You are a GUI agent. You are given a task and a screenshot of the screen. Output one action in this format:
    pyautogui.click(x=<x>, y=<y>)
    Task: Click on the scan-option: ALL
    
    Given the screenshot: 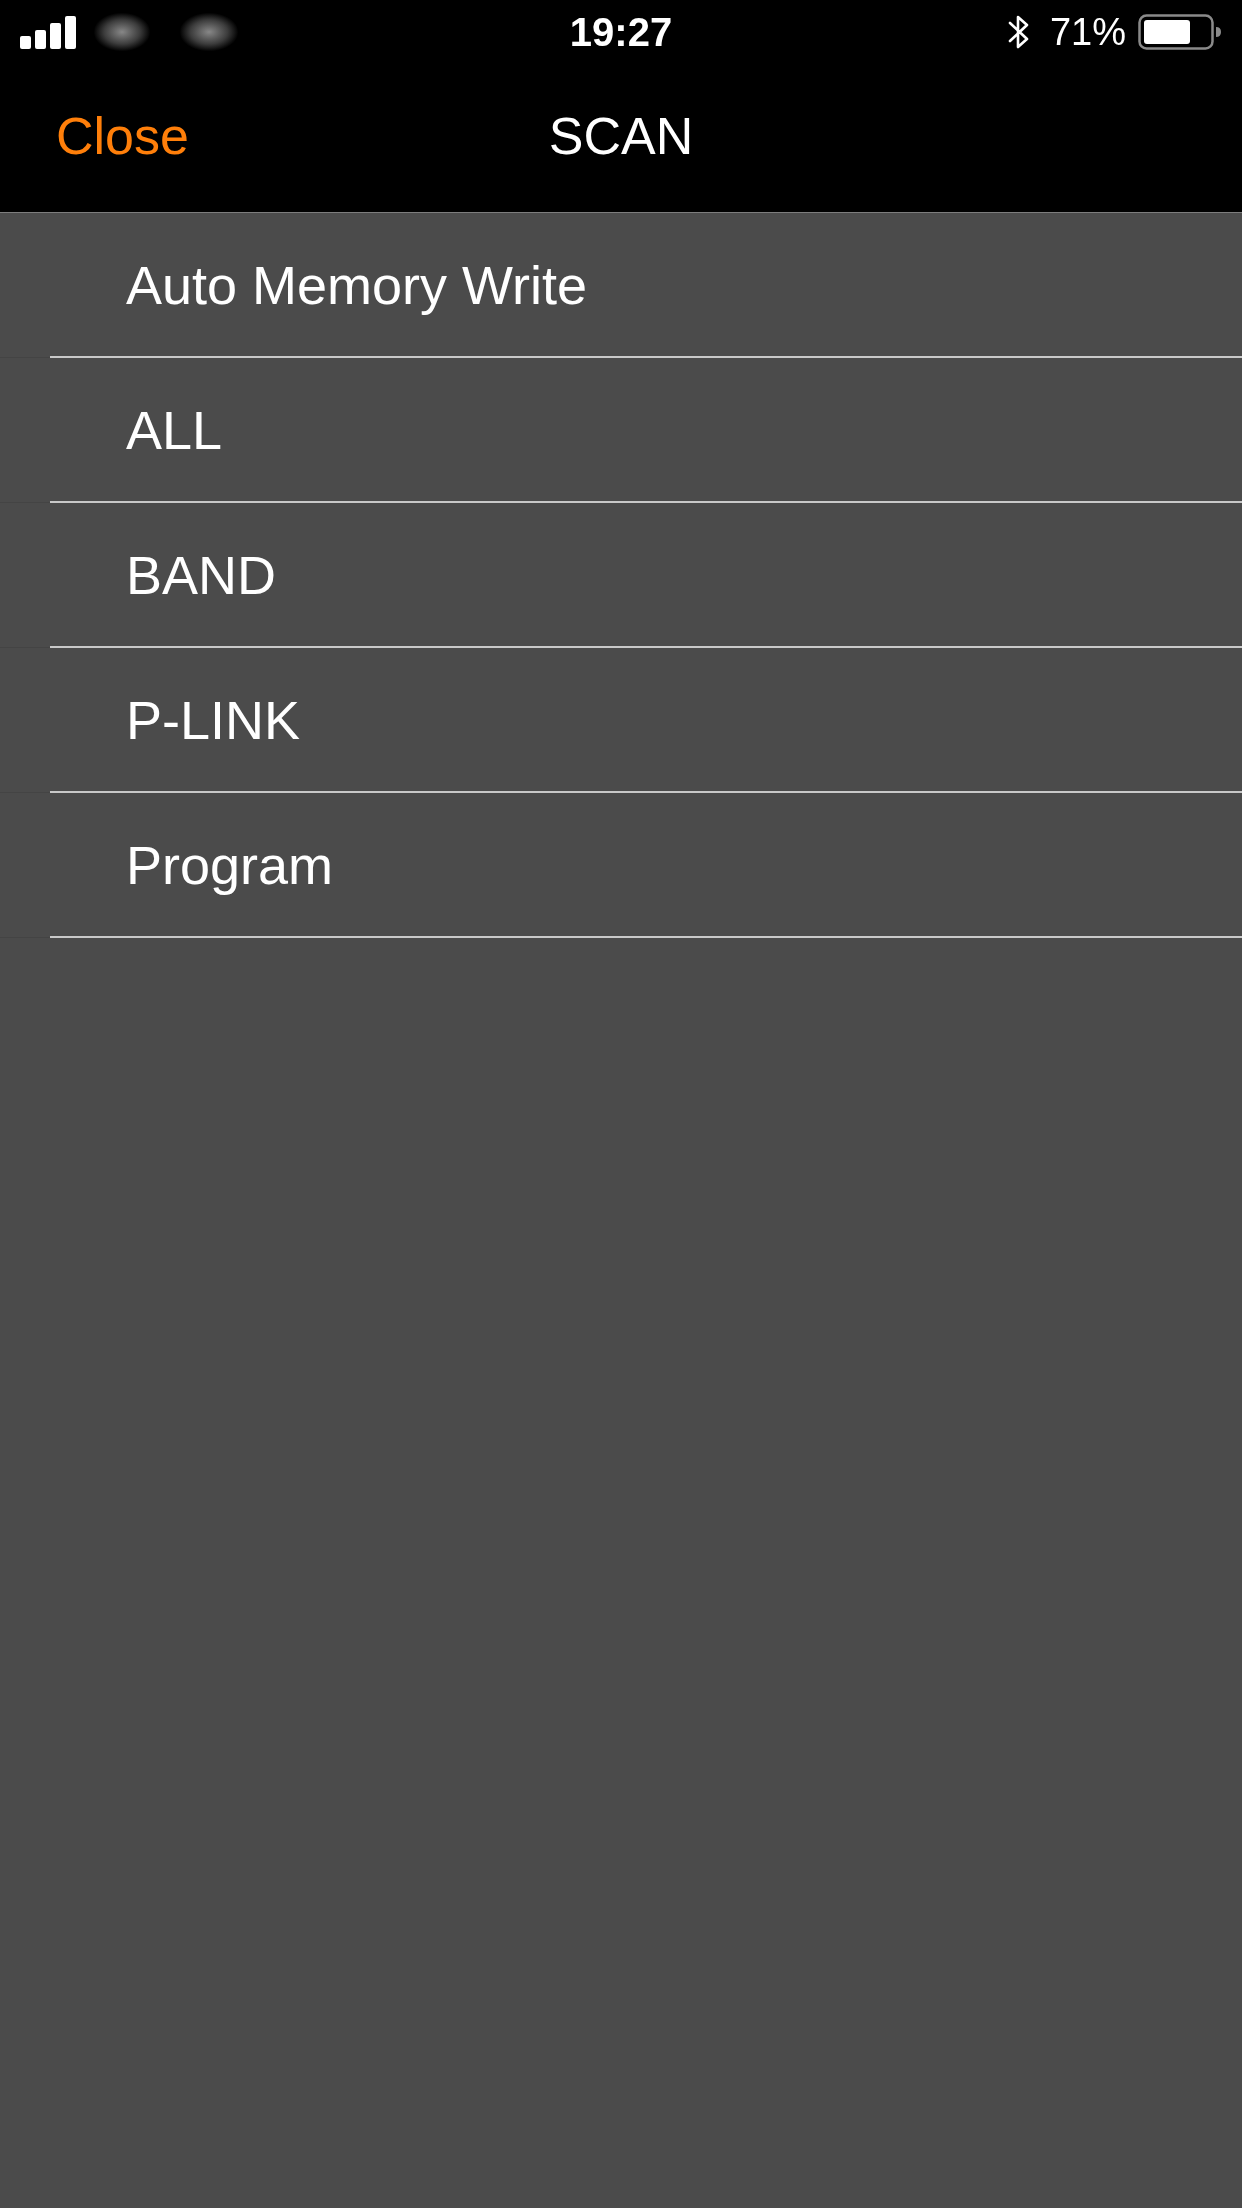 What is the action you would take?
    pyautogui.click(x=646, y=430)
    